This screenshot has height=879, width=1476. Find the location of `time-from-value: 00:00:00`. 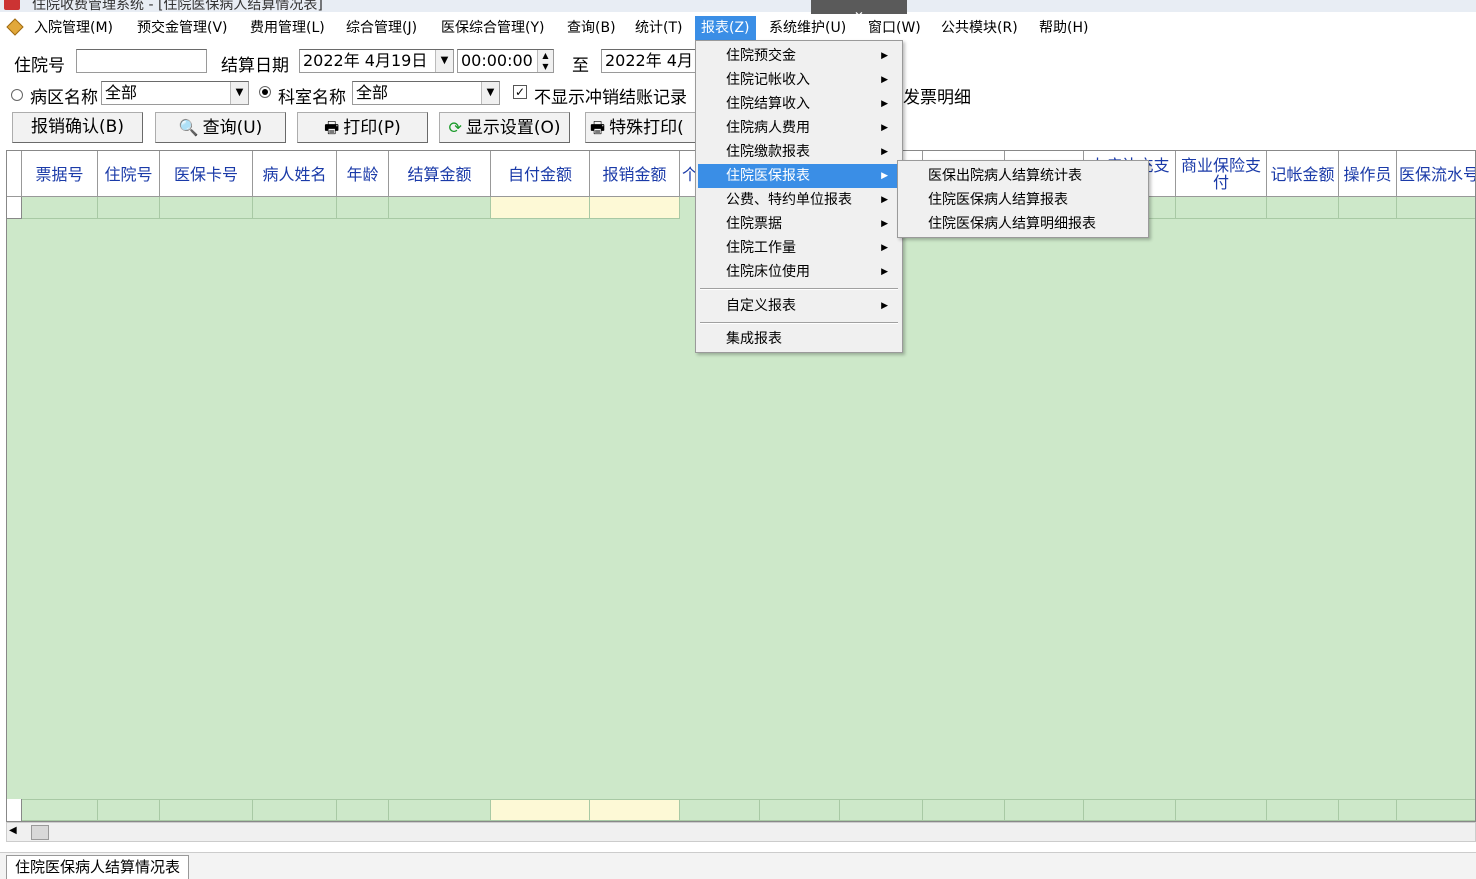

time-from-value: 00:00:00 is located at coordinates (497, 60).